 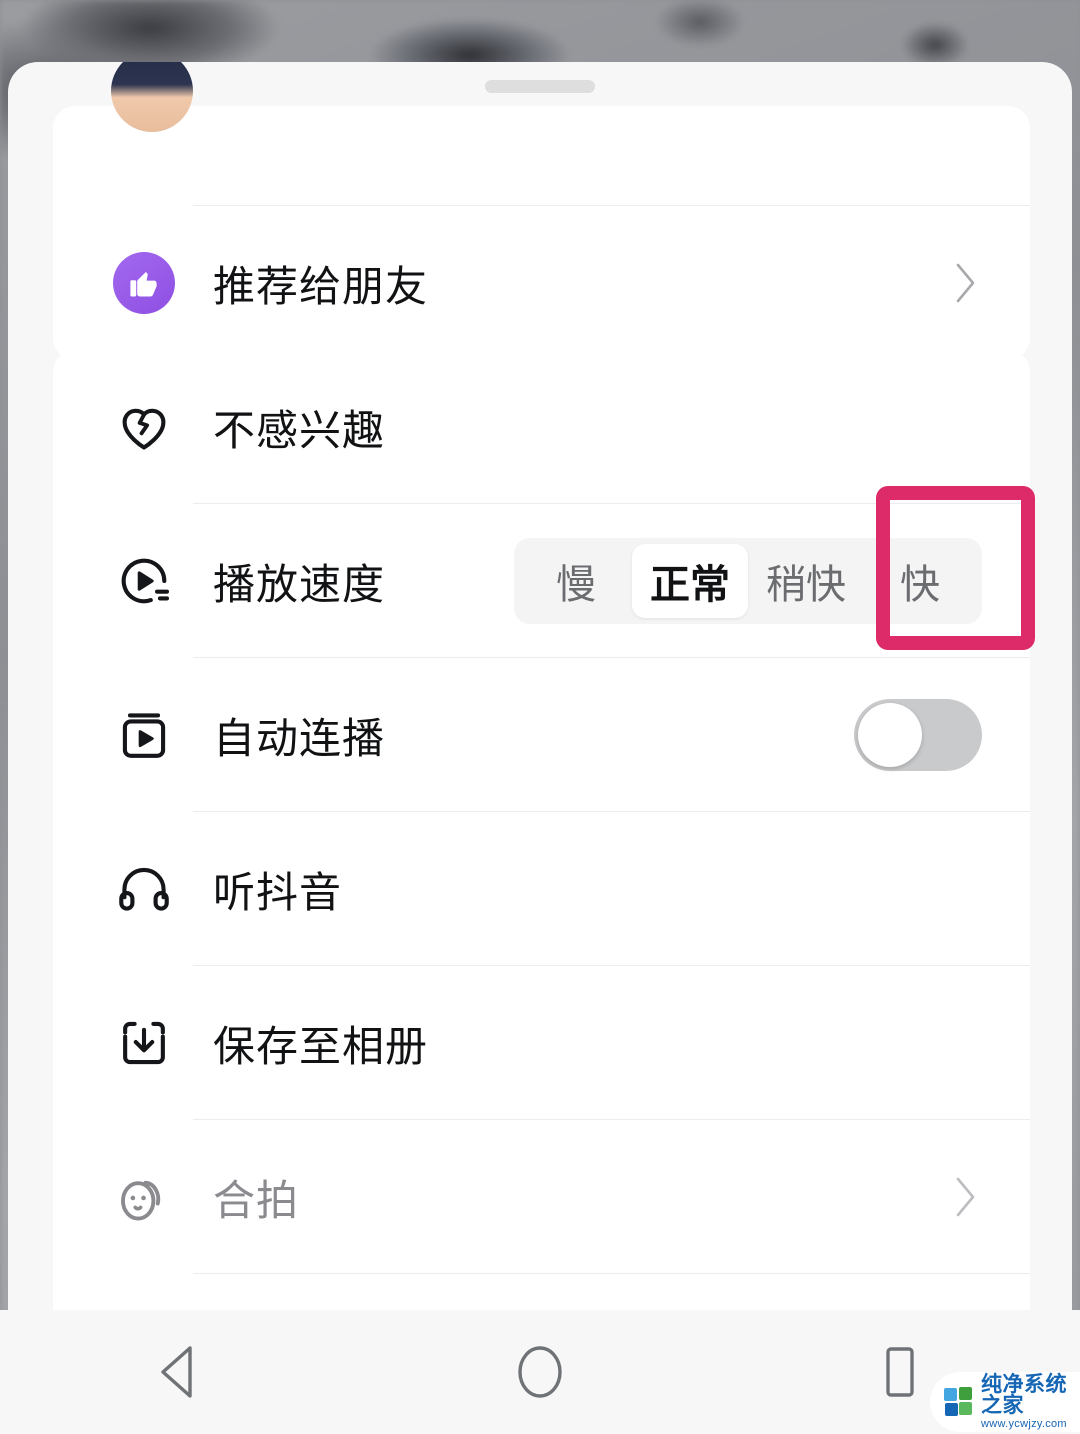 I want to click on row-label: 推荐给朋友, so click(x=321, y=286).